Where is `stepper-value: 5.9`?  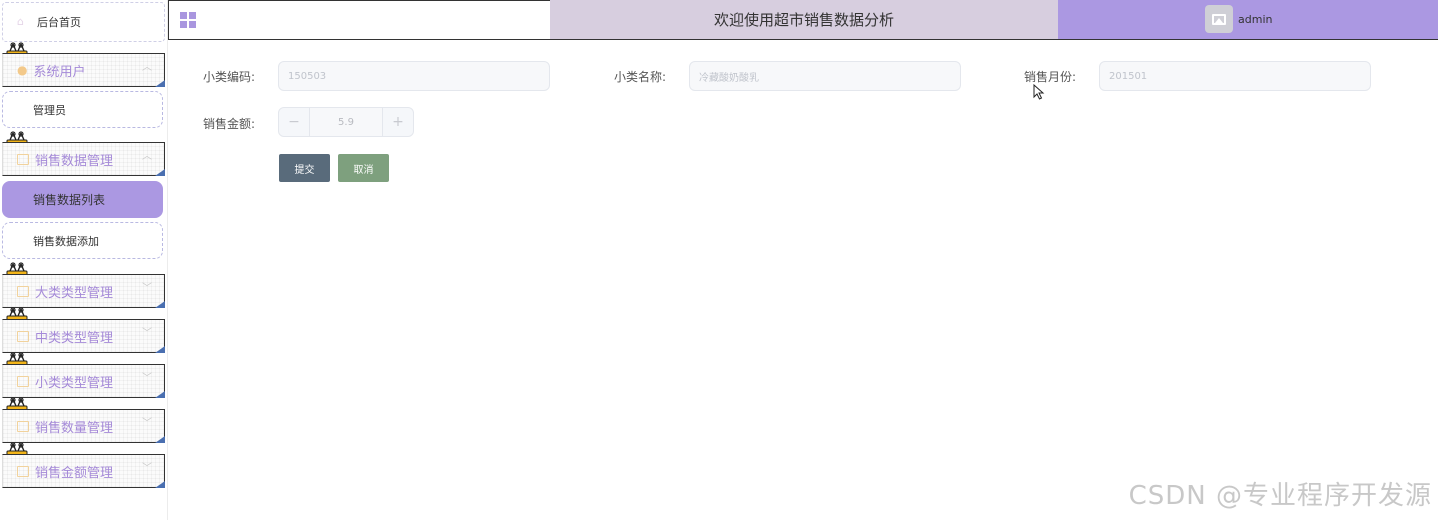
stepper-value: 5.9 is located at coordinates (346, 122).